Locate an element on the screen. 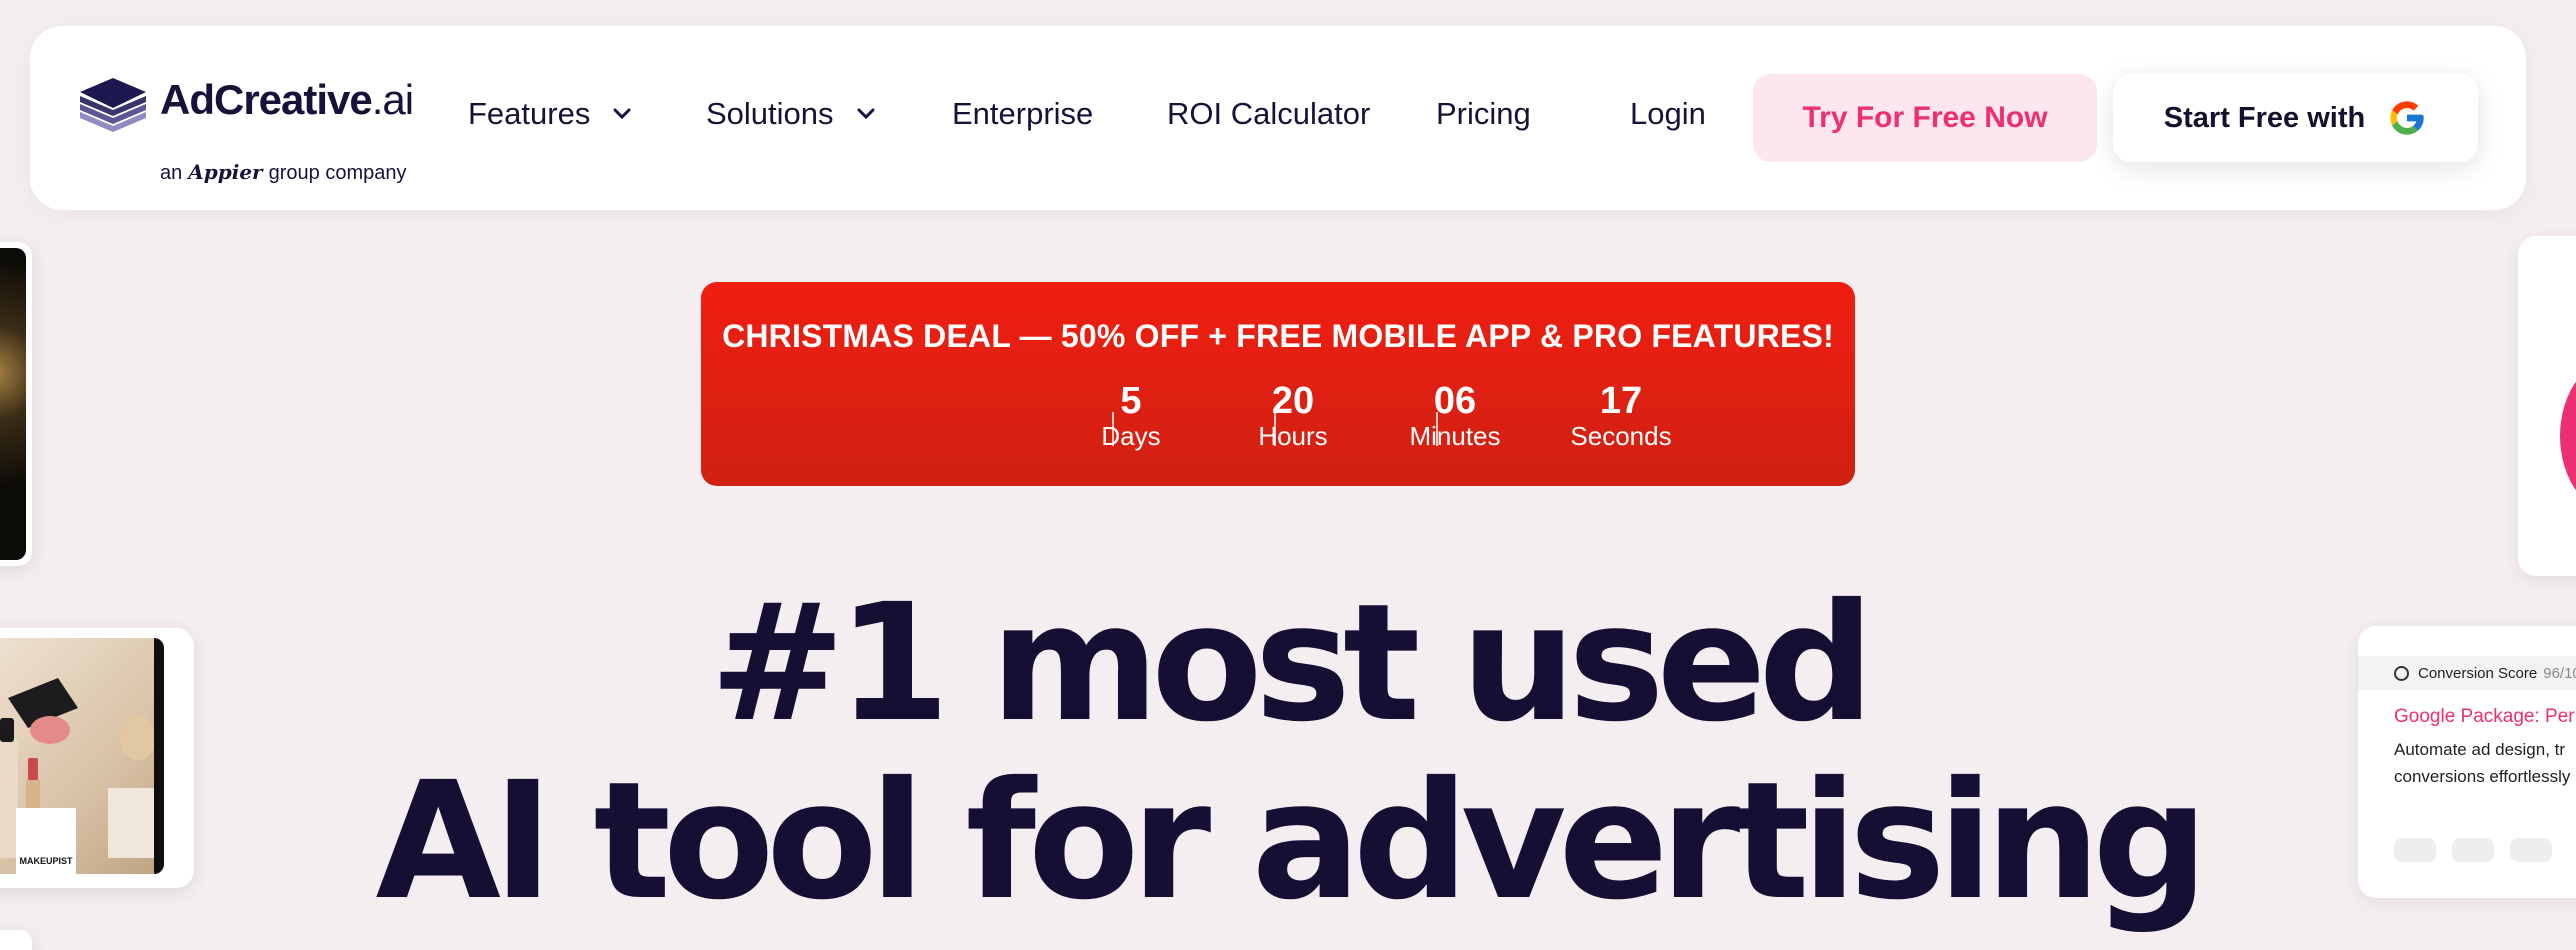  ad-title: Google Package: Per is located at coordinates (2484, 716).